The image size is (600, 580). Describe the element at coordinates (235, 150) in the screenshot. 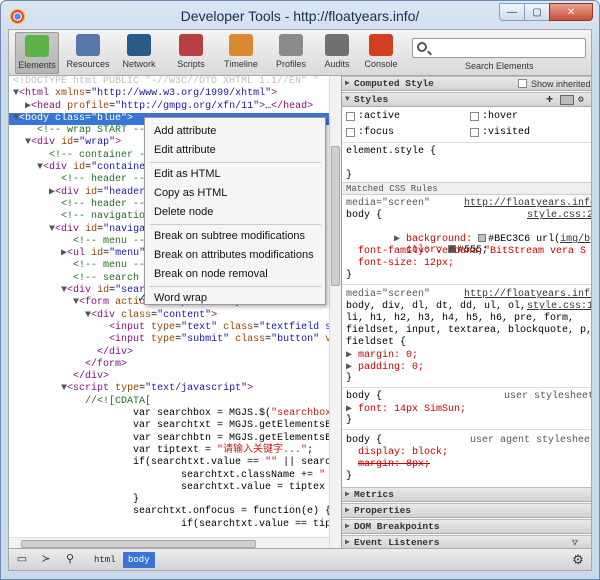

I see `menu-item-edit-attribute: Edit attribute` at that location.